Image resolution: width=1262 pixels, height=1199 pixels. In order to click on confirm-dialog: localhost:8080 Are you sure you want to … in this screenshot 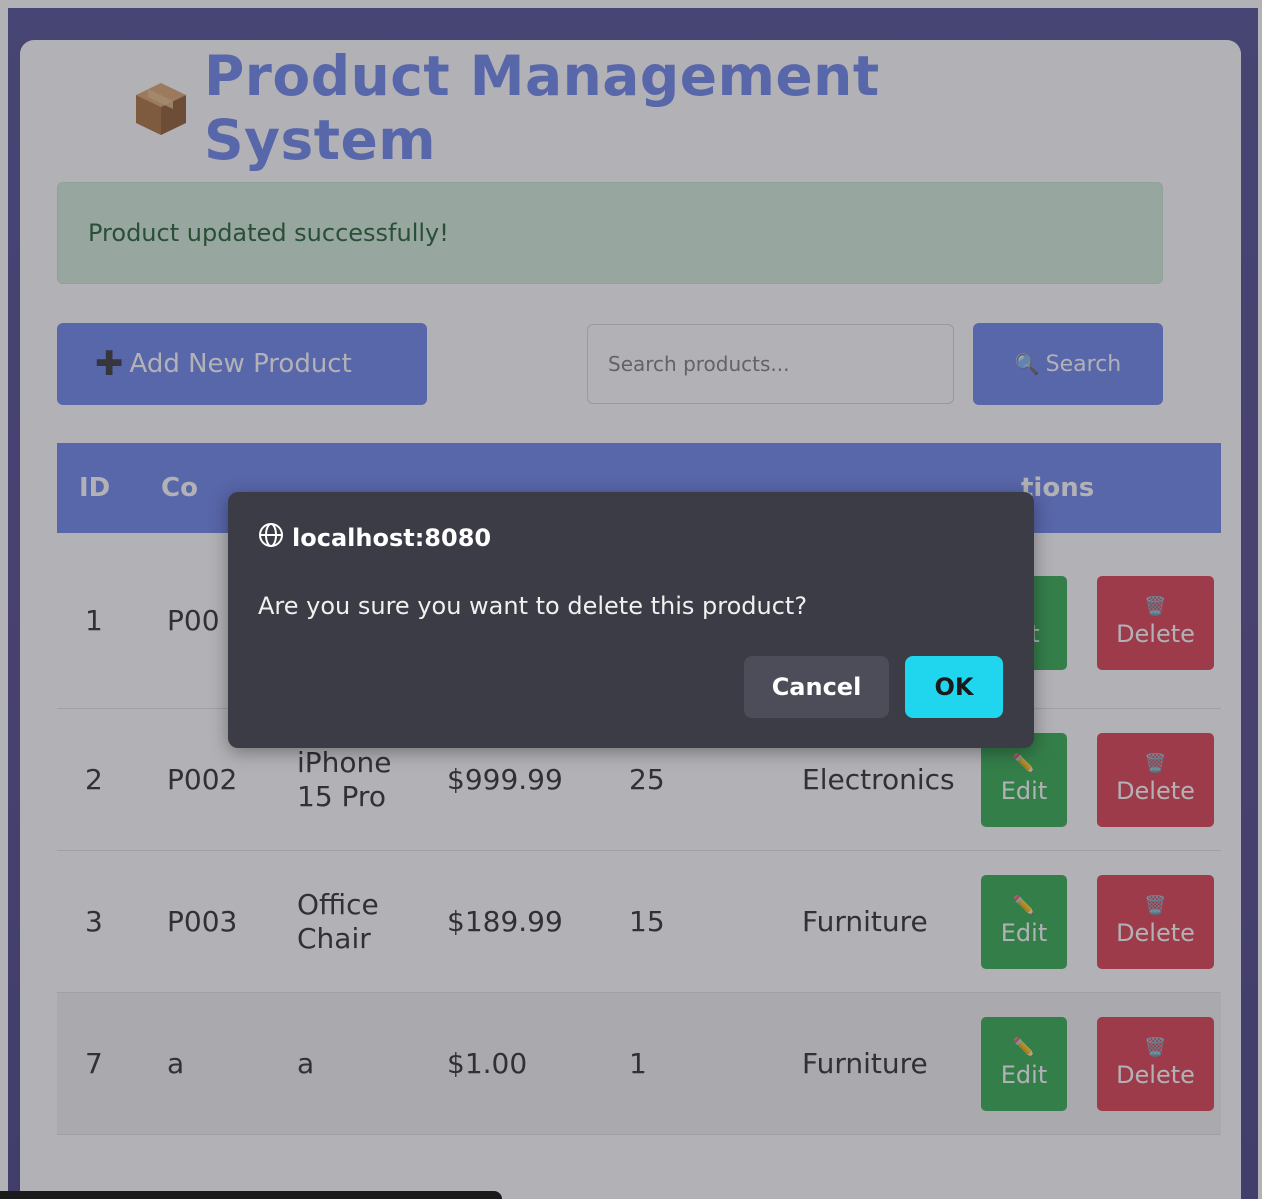, I will do `click(631, 620)`.